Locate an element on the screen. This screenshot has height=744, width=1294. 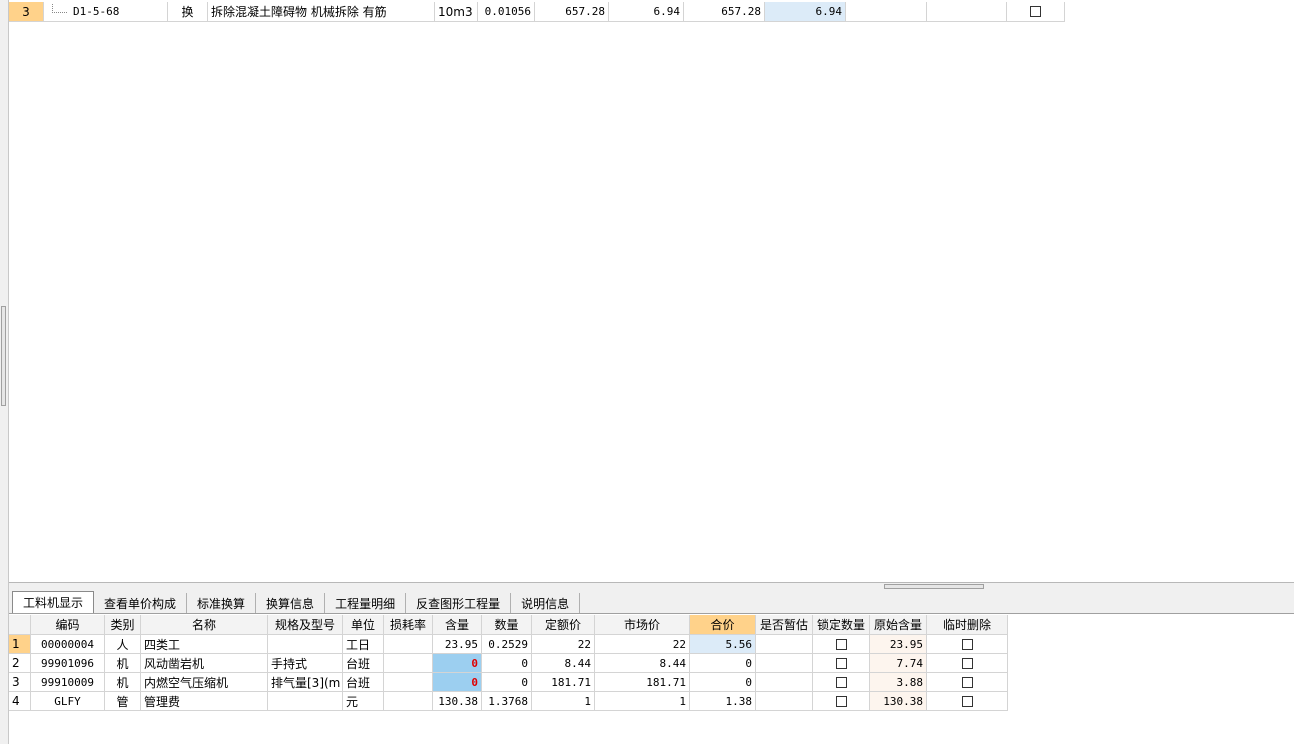
name-cell: 内燃空气压缩机 is located at coordinates (204, 682).